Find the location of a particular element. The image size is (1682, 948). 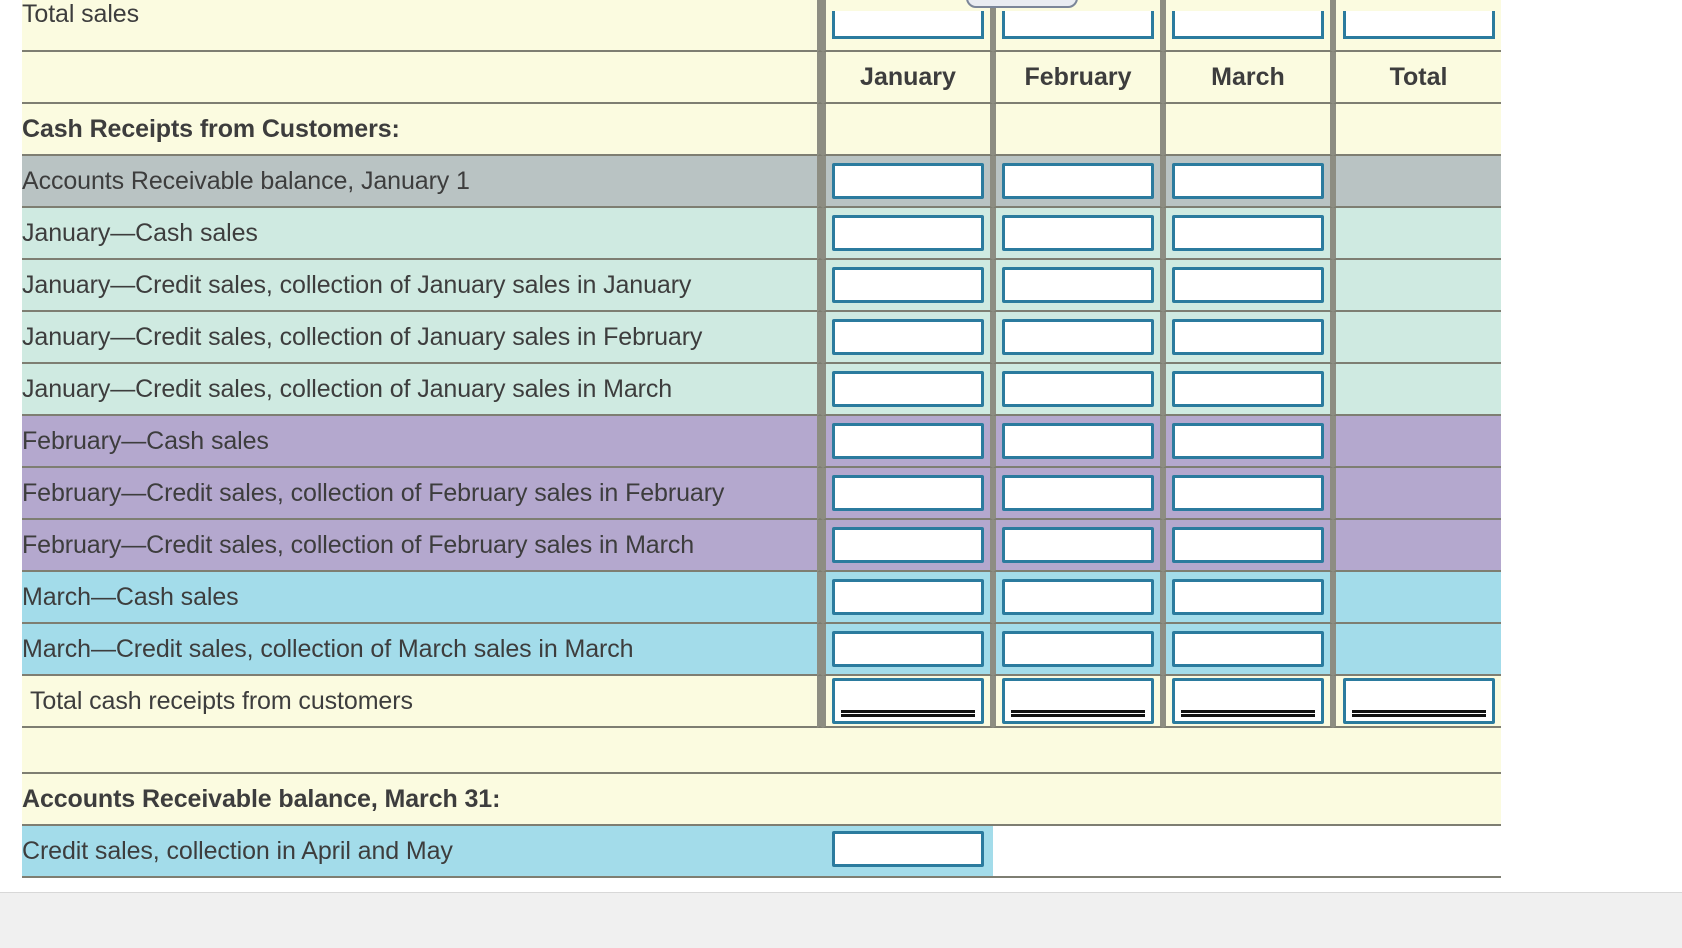

row-label: January—Cash sales is located at coordinates (419, 234).